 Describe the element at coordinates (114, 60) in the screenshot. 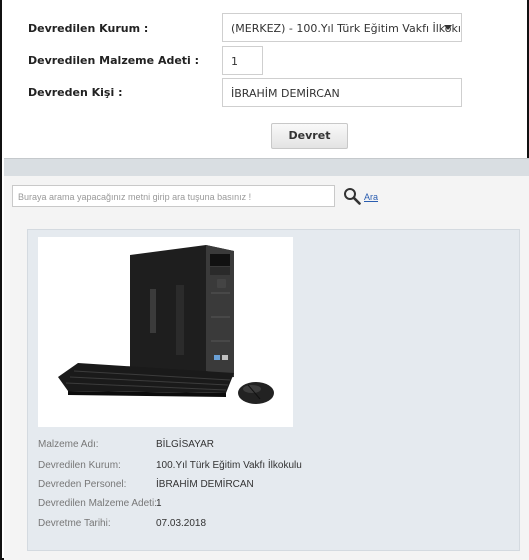

I see `adet-label: Devredilen Malzeme Adeti :` at that location.